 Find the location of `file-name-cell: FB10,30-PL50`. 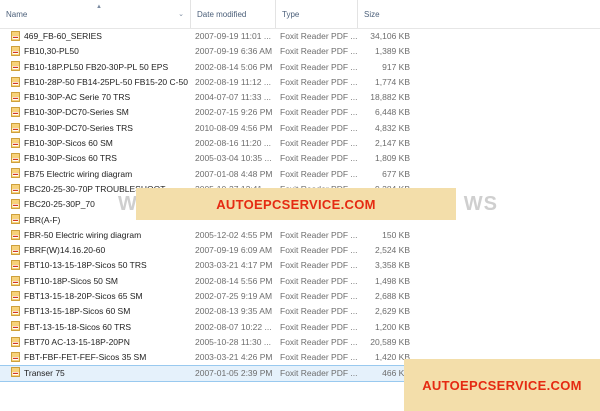

file-name-cell: FB10,30-PL50 is located at coordinates (100, 51).